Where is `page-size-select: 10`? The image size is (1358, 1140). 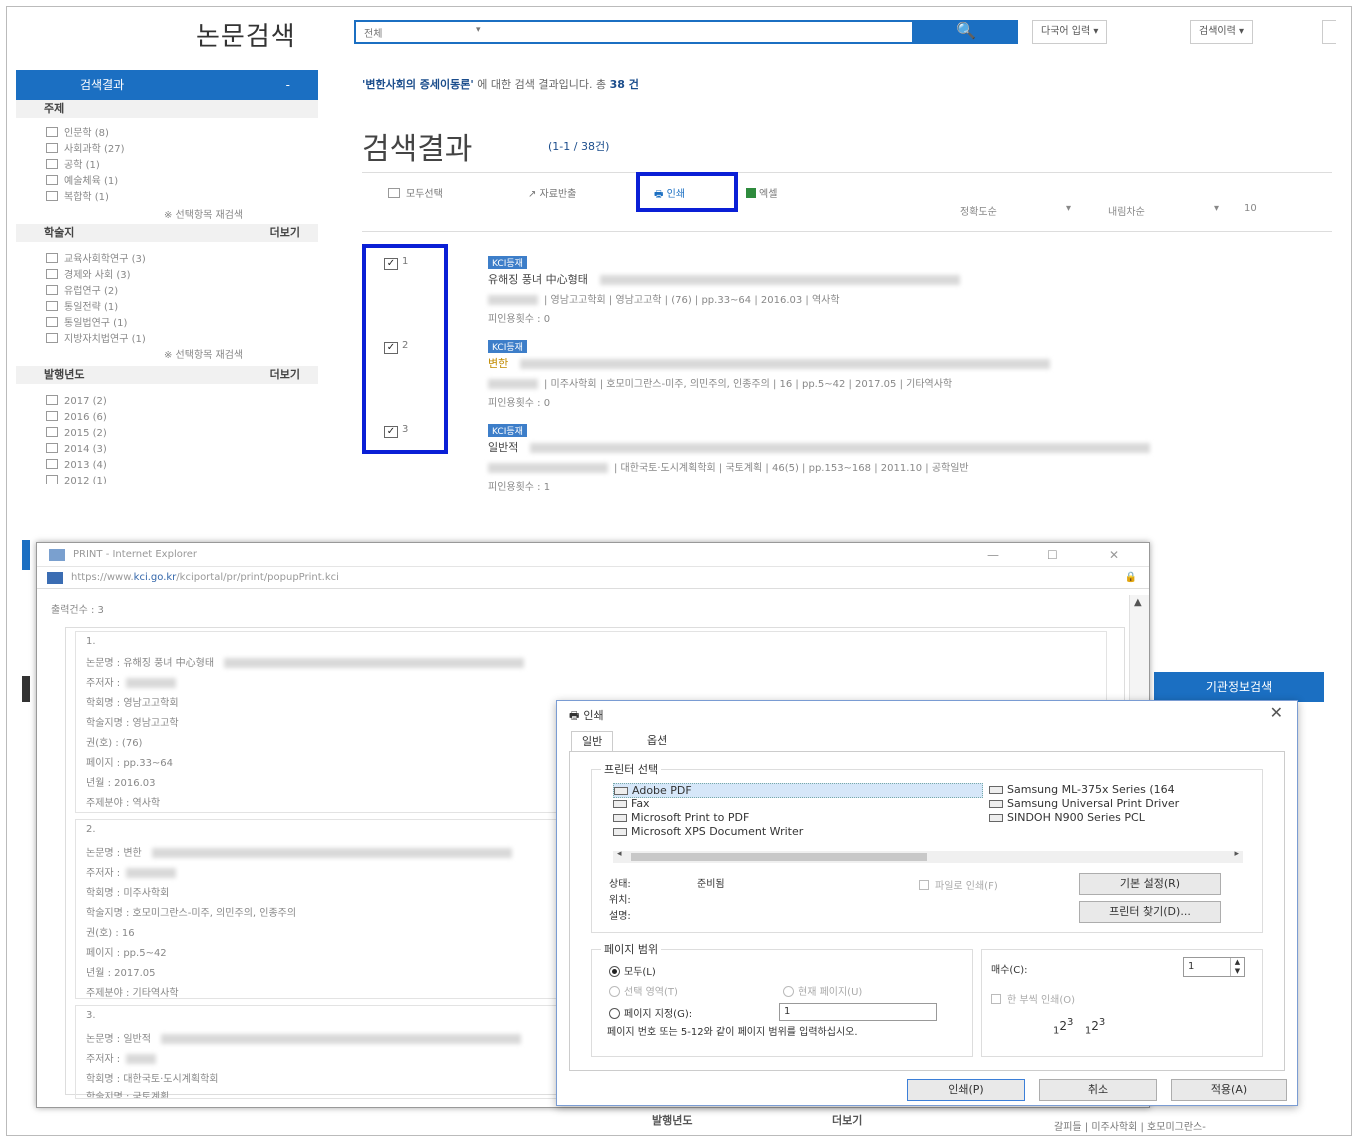
page-size-select: 10 is located at coordinates (1250, 208).